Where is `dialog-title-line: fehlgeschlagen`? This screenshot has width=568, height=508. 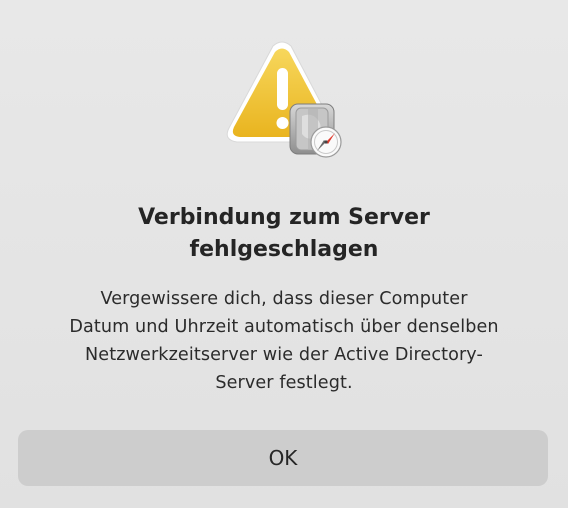
dialog-title-line: fehlgeschlagen is located at coordinates (284, 249).